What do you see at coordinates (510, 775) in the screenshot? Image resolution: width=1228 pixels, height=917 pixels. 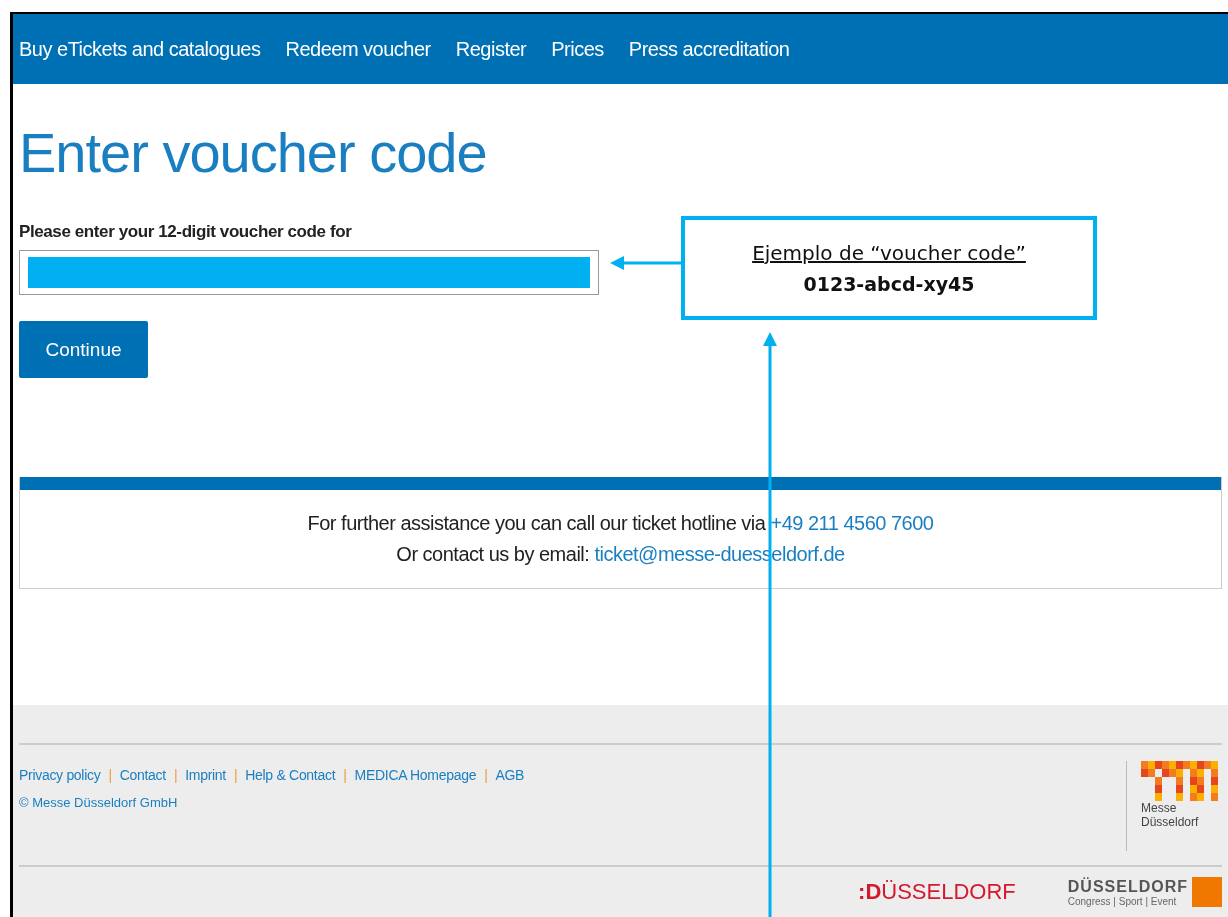 I see `footer-link: AGB` at bounding box center [510, 775].